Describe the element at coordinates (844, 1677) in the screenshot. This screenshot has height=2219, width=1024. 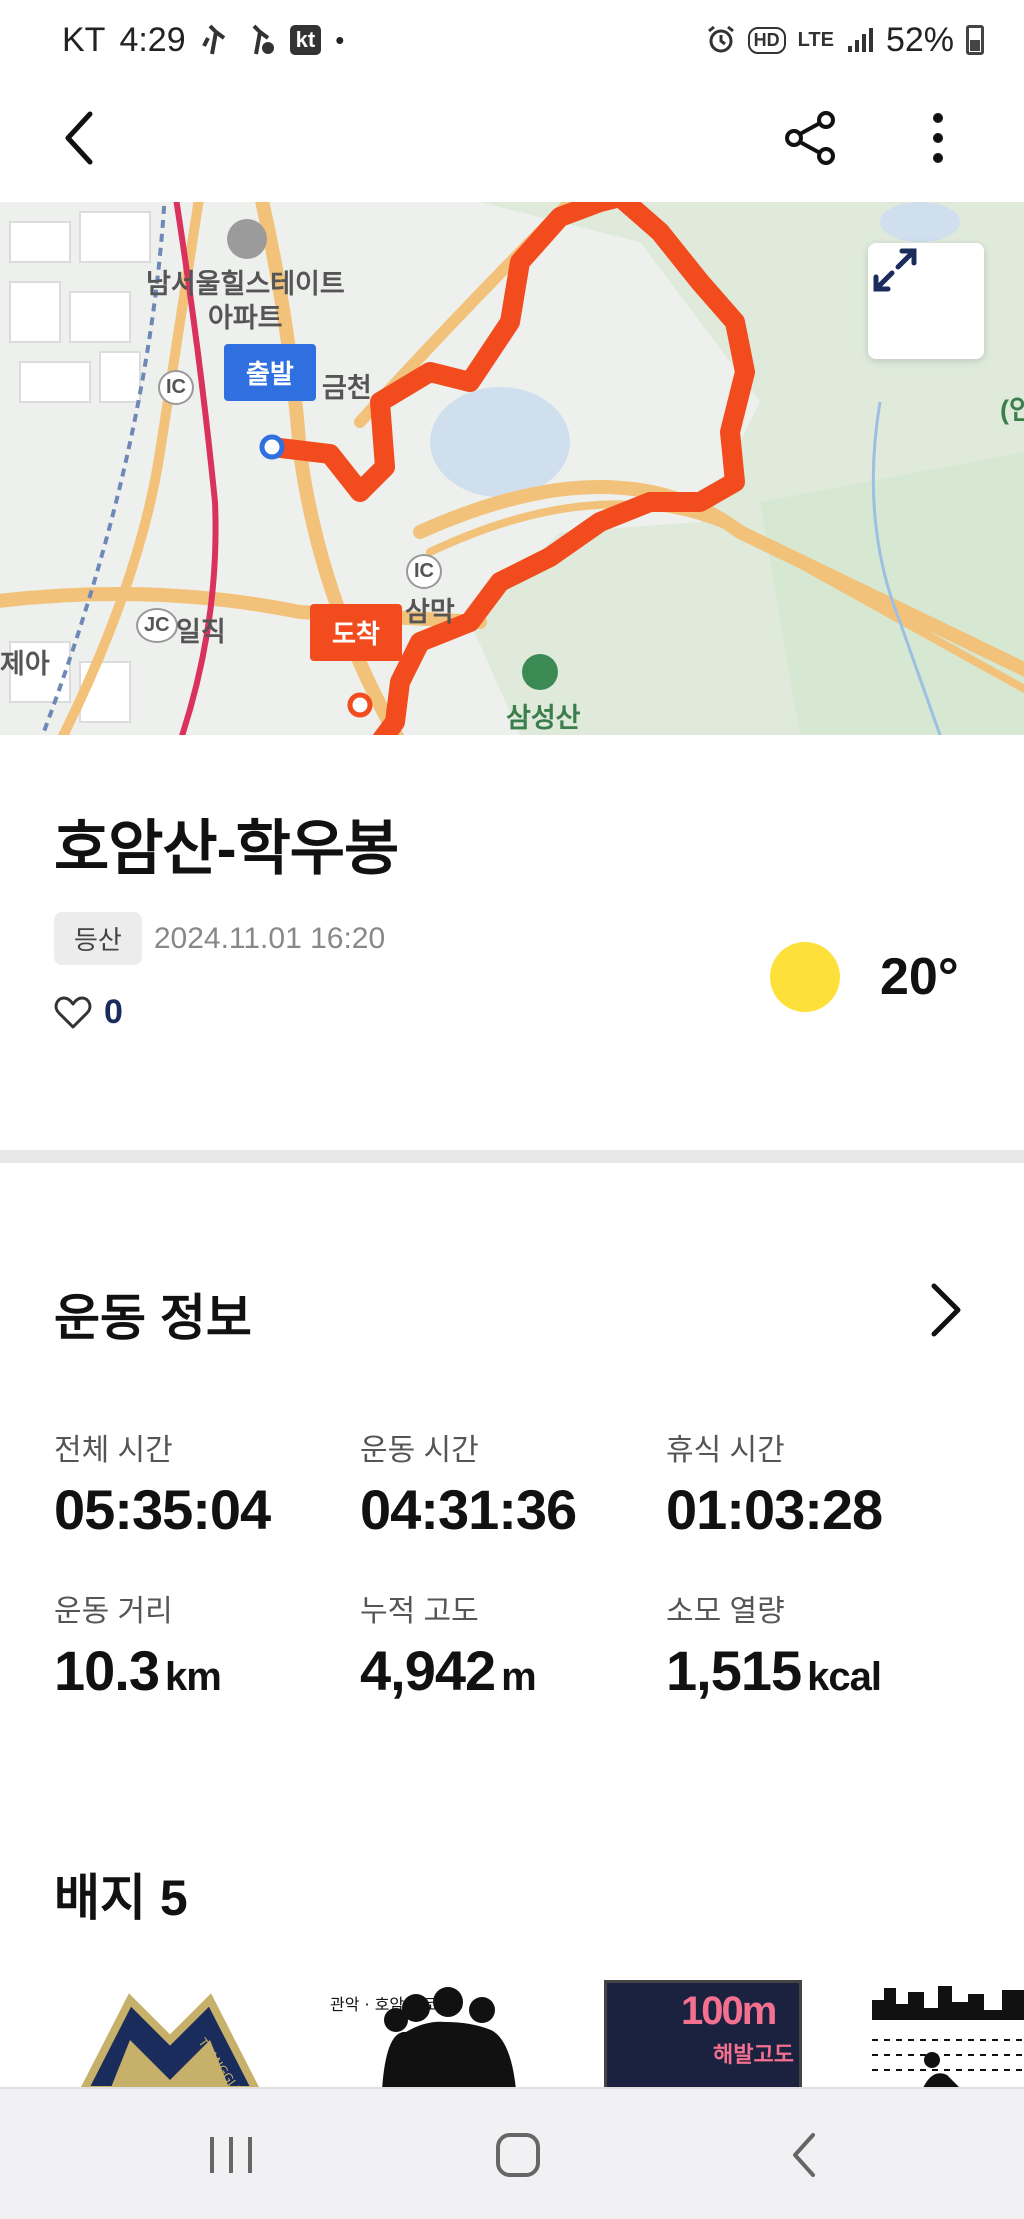
I see `stat-unit: kcal` at that location.